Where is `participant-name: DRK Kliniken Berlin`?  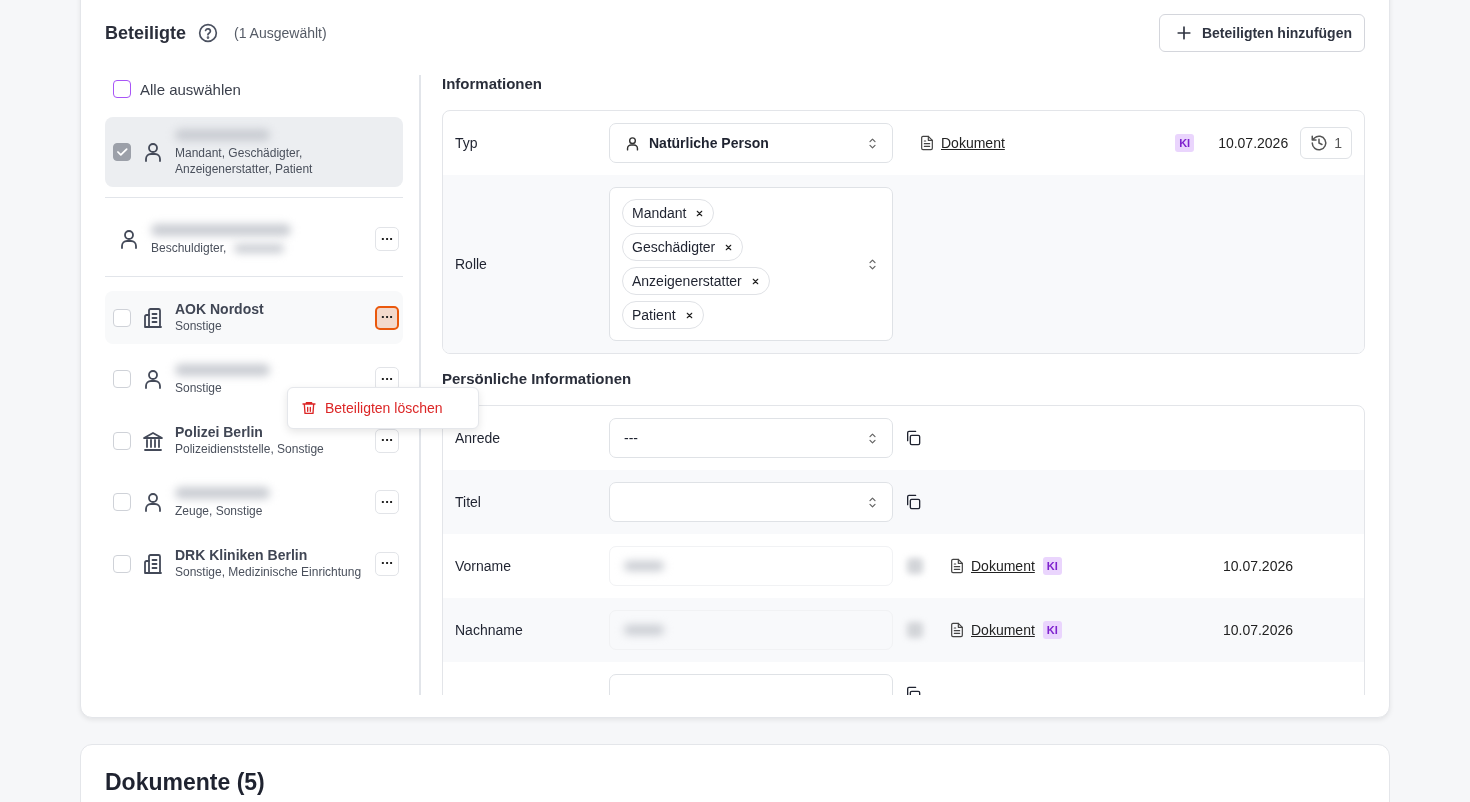
participant-name: DRK Kliniken Berlin is located at coordinates (241, 555).